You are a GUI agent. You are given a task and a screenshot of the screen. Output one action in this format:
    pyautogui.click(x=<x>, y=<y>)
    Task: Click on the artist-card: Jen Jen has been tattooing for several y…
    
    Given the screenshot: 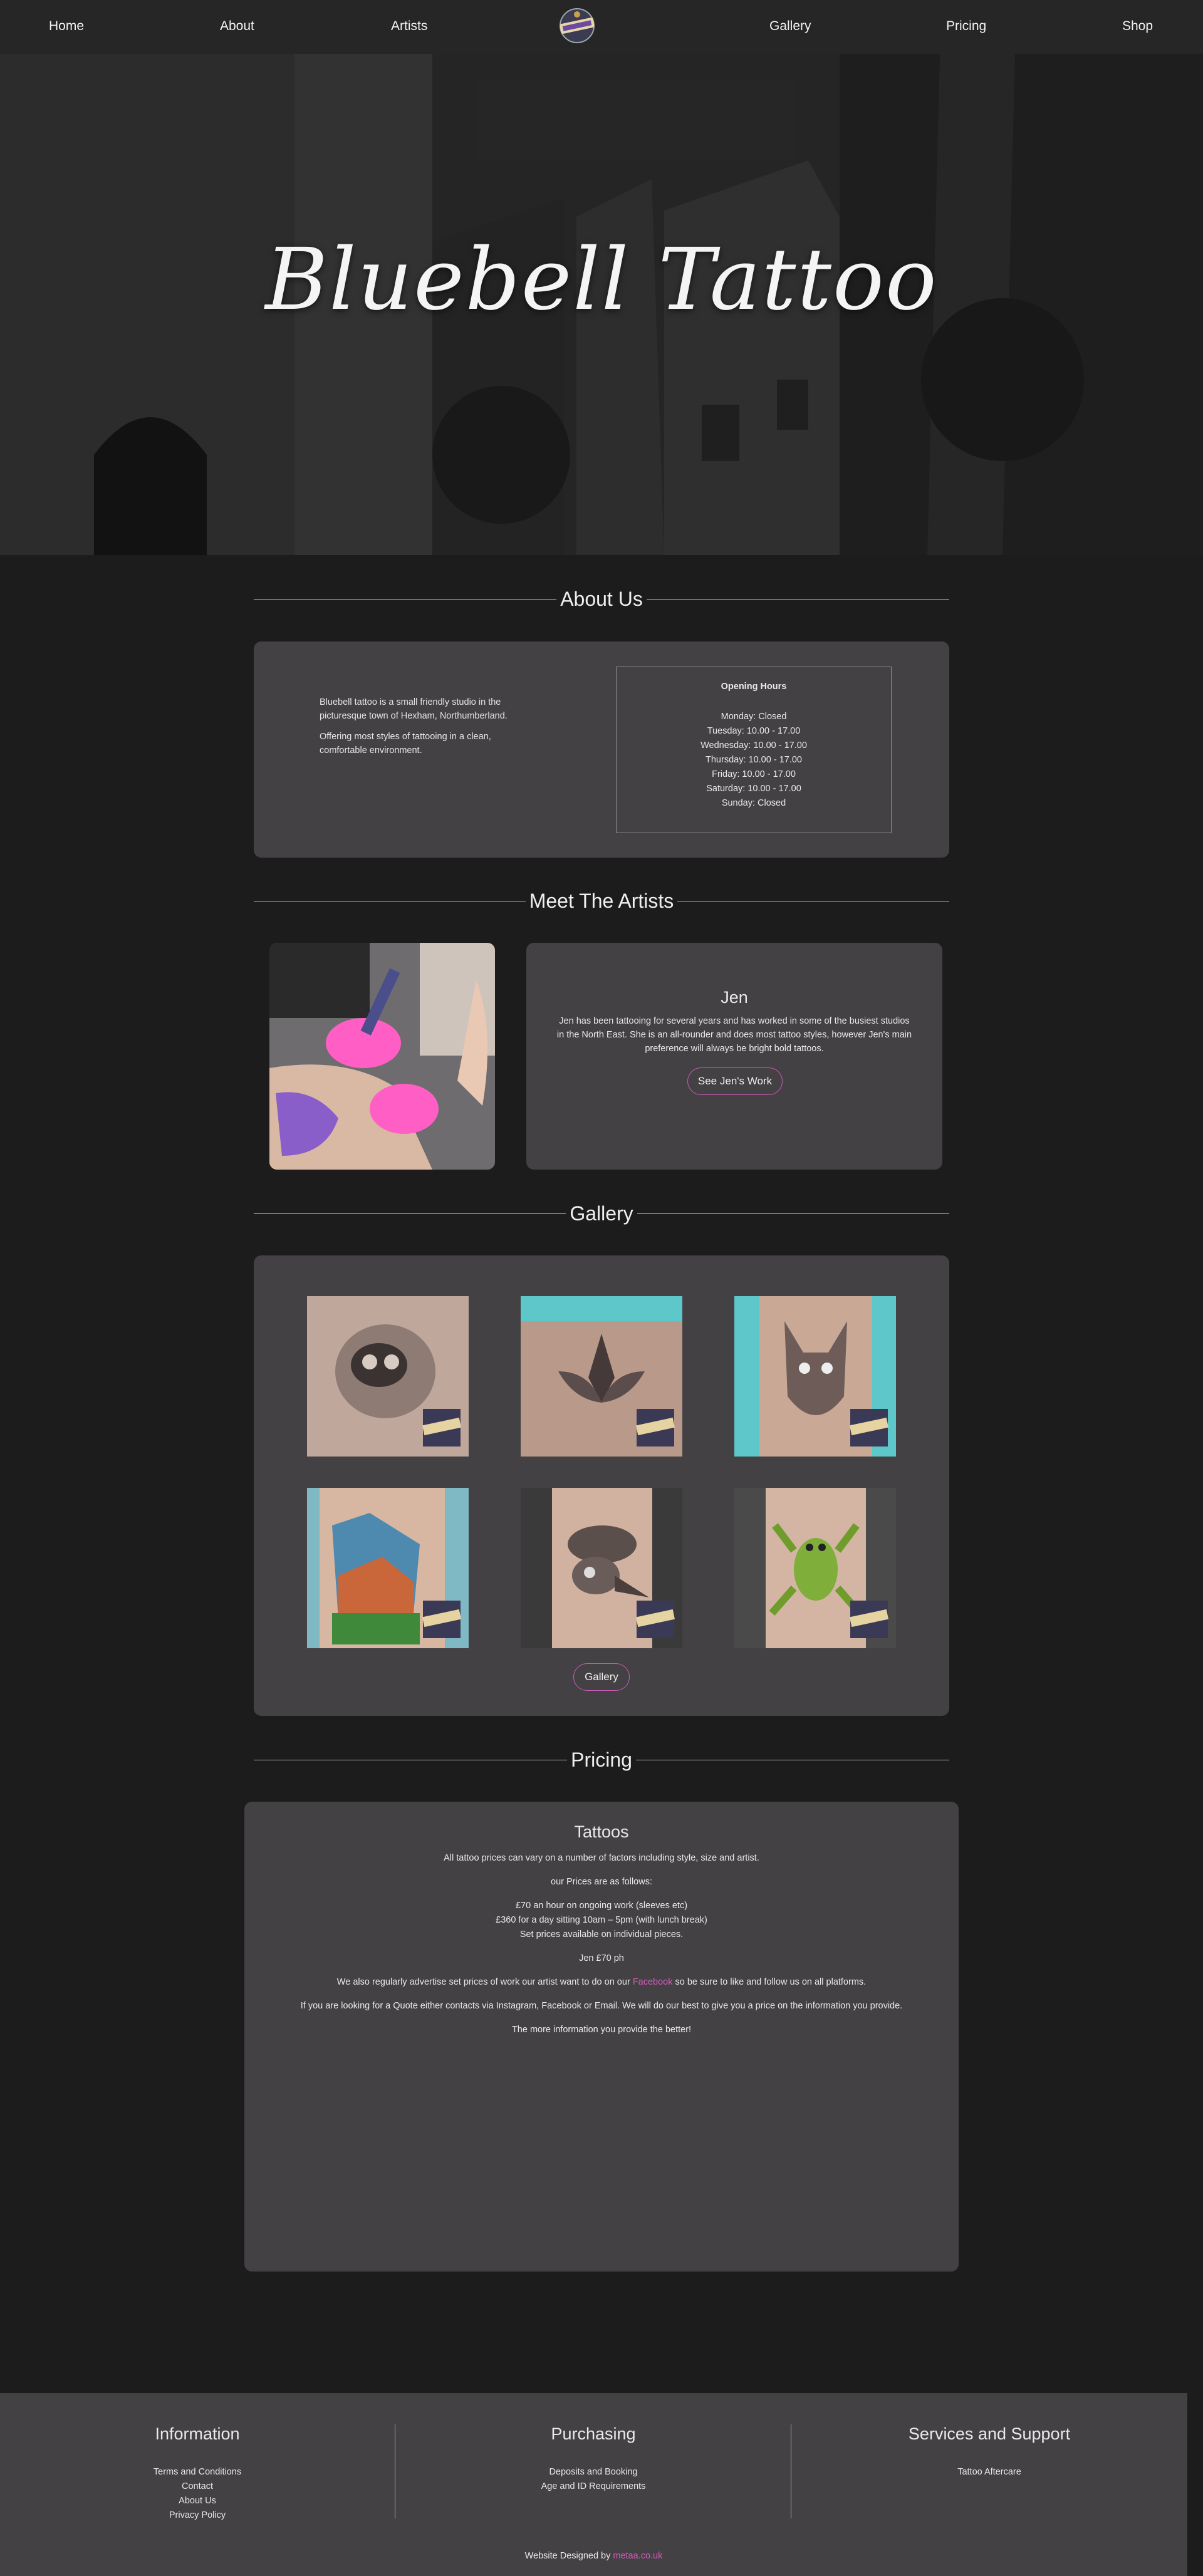 What is the action you would take?
    pyautogui.click(x=734, y=1056)
    